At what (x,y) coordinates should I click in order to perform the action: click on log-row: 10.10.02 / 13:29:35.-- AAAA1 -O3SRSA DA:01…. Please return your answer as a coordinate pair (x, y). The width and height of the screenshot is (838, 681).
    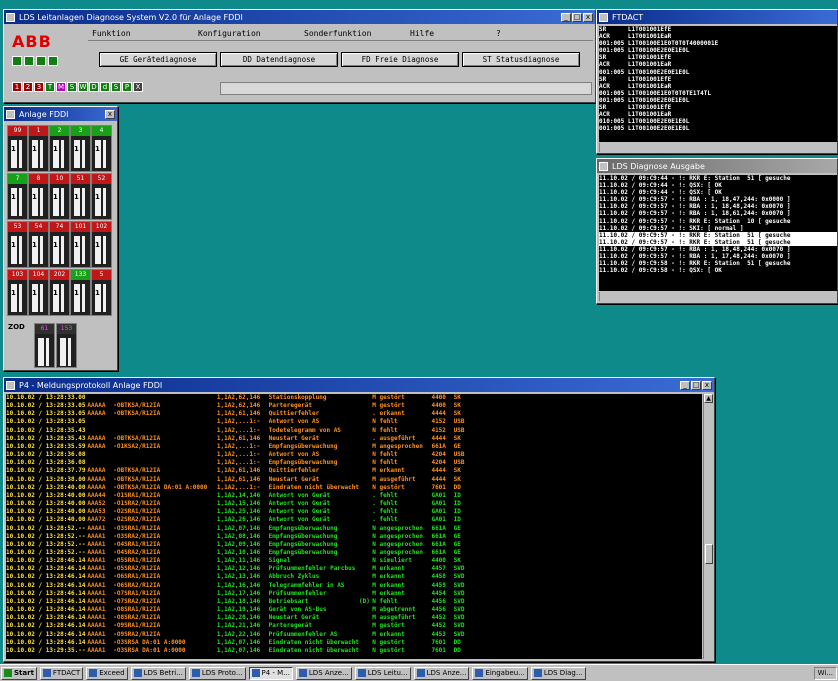
    Looking at the image, I should click on (354, 651).